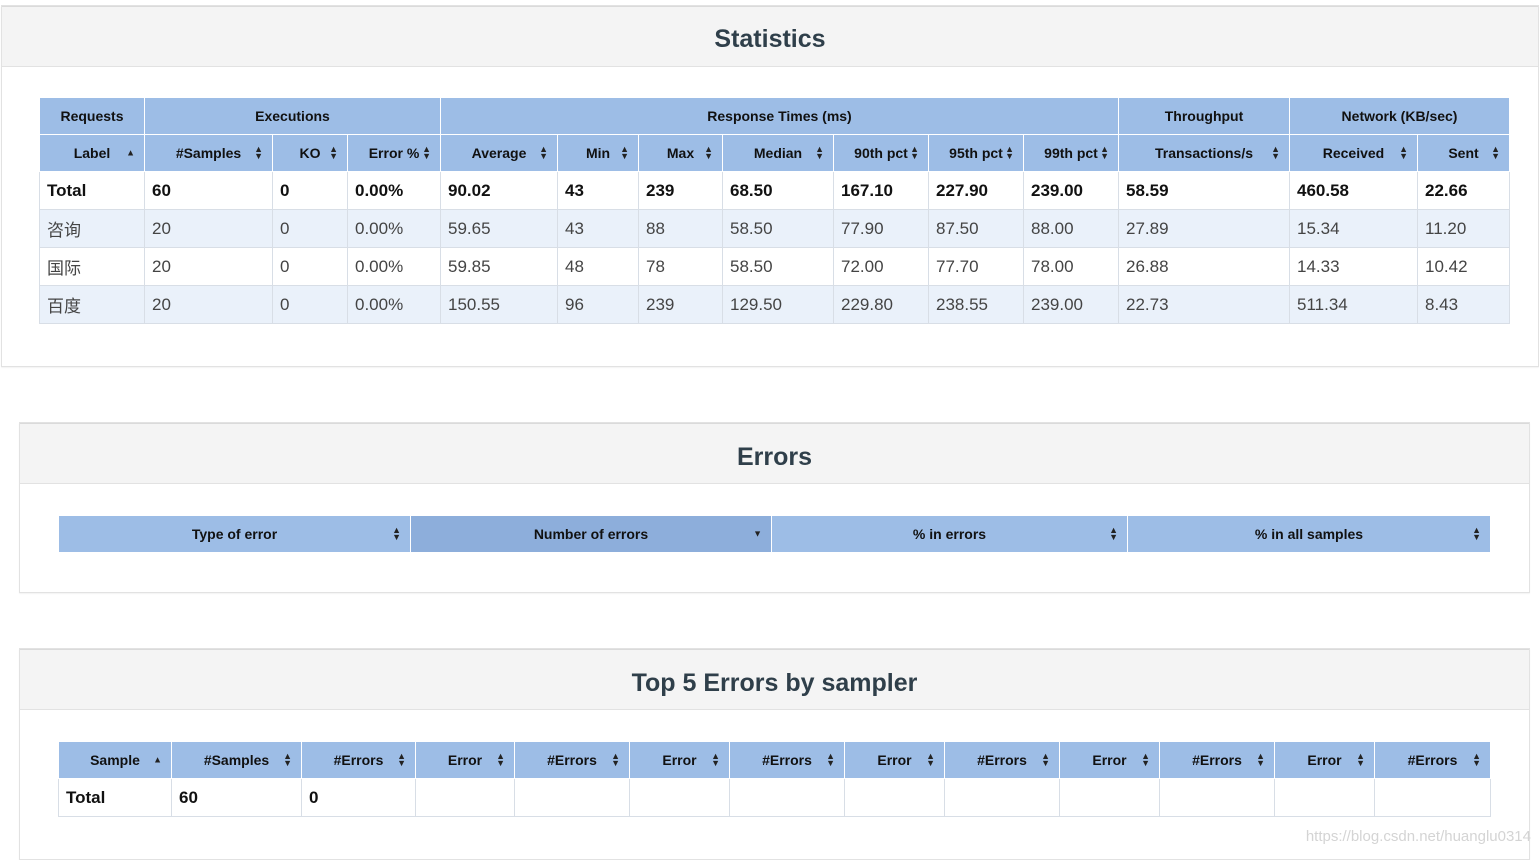 This screenshot has height=860, width=1539. I want to click on stats-header-label: 99th pct, so click(1071, 153).